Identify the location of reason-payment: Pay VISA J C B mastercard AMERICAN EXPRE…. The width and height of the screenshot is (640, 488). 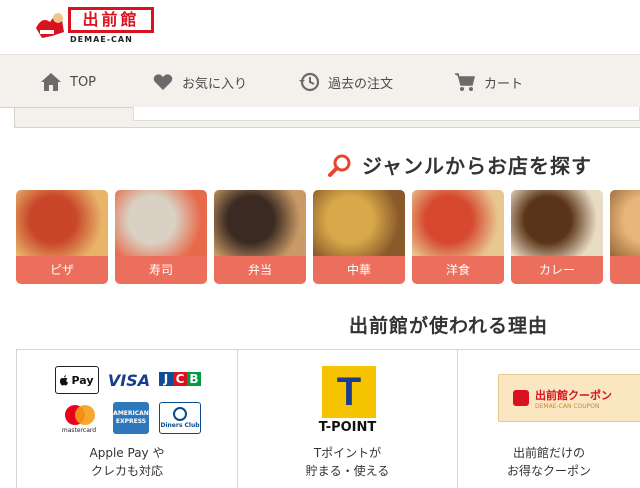
(126, 419).